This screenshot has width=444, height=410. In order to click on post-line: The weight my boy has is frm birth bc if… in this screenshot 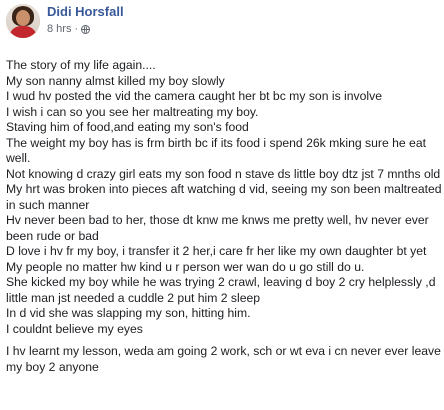, I will do `click(216, 150)`.